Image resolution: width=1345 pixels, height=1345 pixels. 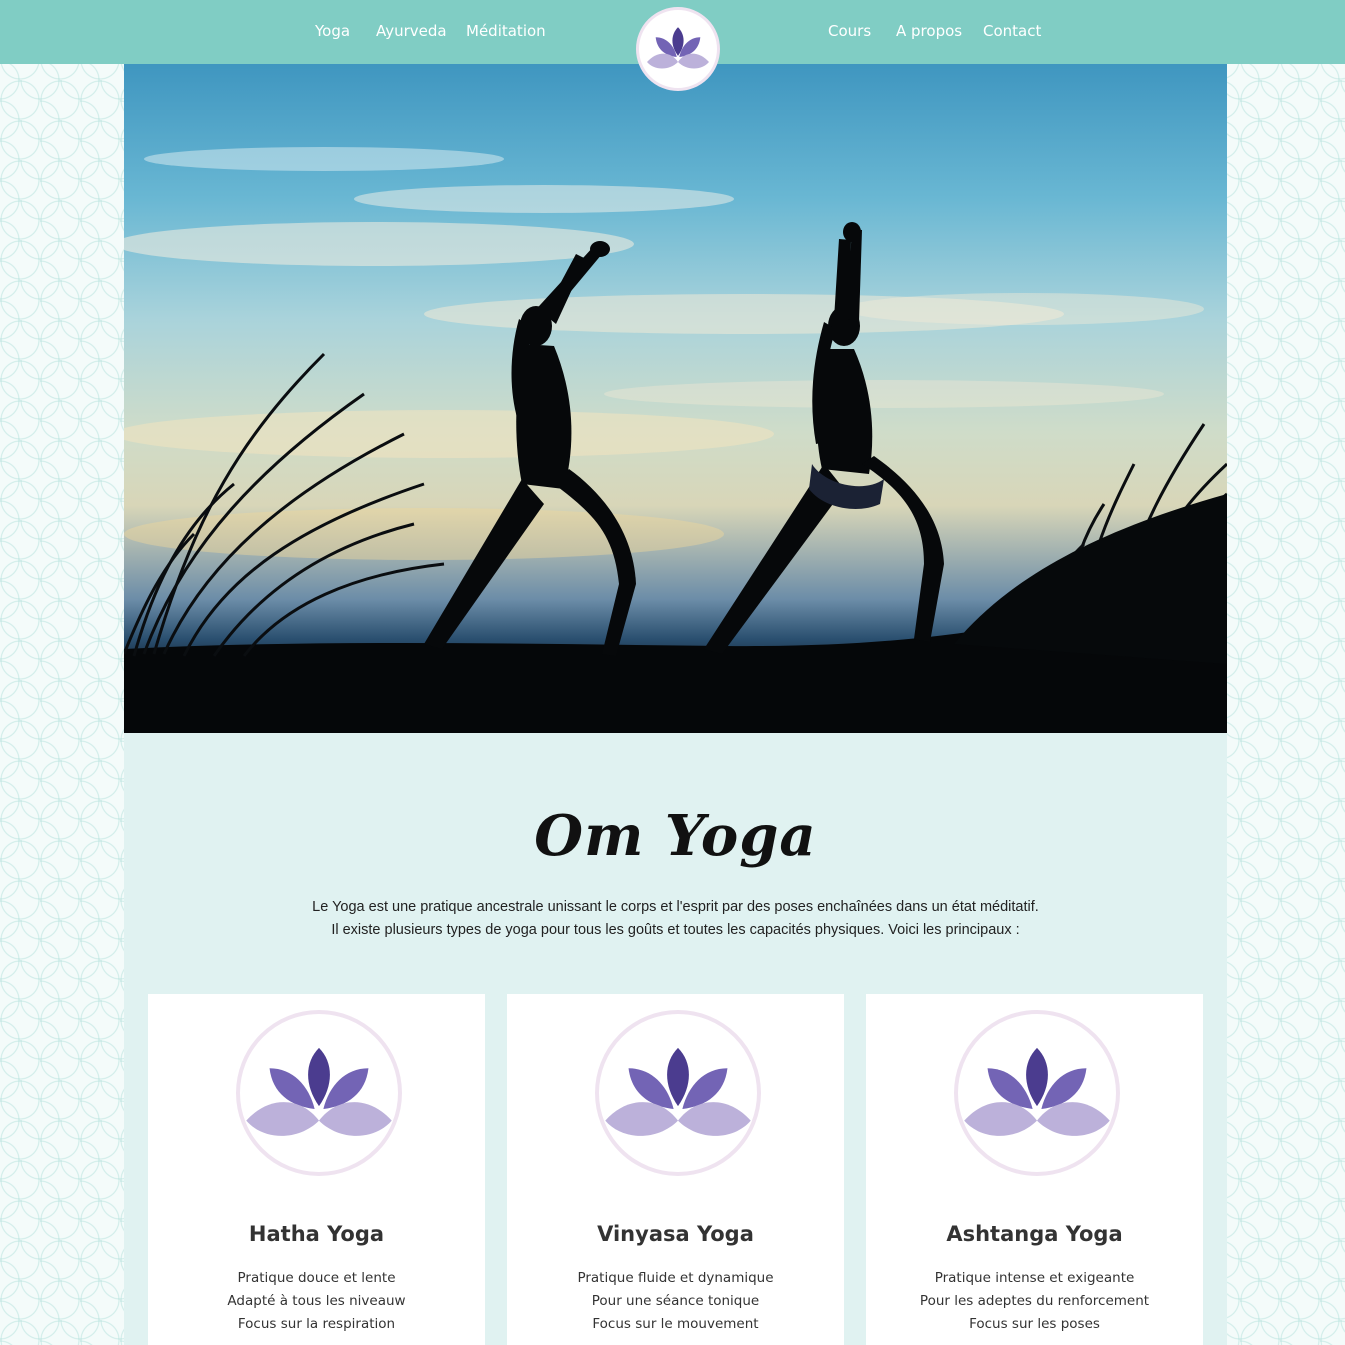 I want to click on nav-link-a-propos: A propos, so click(x=929, y=31).